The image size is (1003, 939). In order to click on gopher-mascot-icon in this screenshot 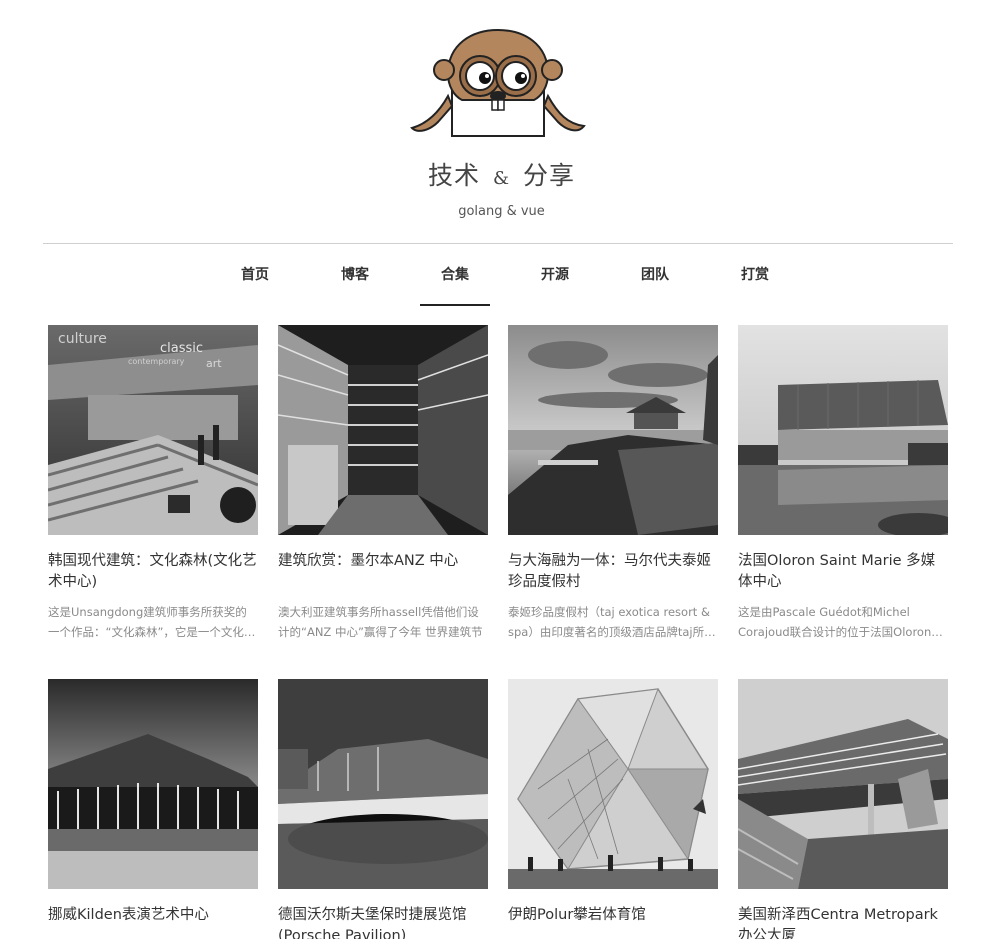, I will do `click(498, 82)`.